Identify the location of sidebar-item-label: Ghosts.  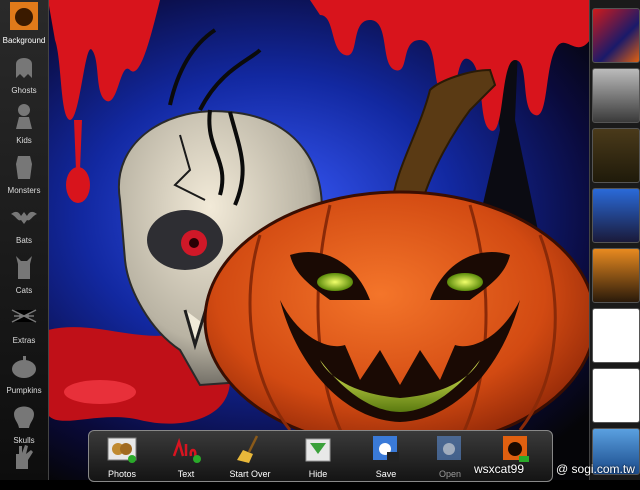
(24, 90).